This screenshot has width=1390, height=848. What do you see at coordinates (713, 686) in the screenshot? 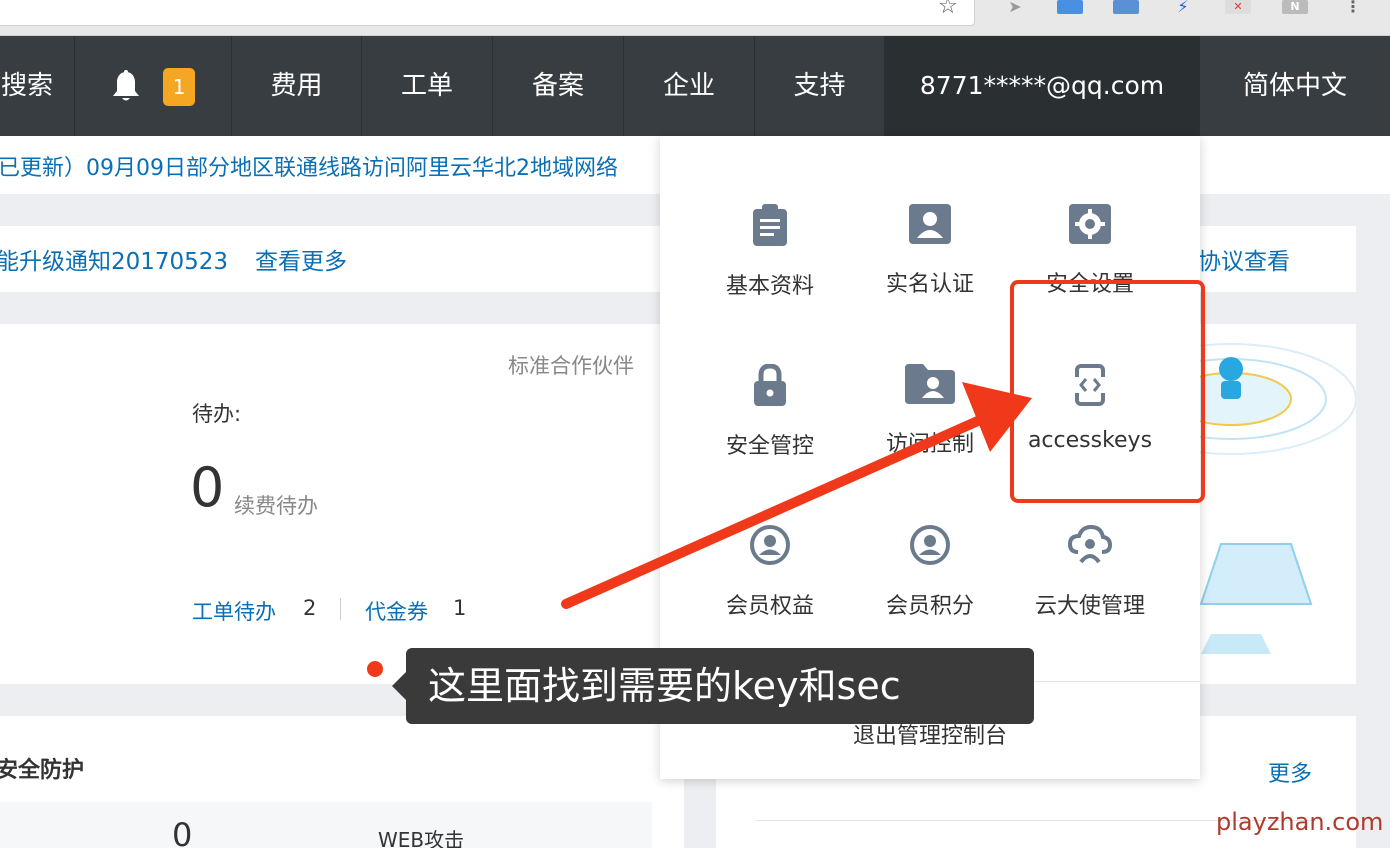
I see `annotation-tooltip: 这里面找到需要的key和sec` at bounding box center [713, 686].